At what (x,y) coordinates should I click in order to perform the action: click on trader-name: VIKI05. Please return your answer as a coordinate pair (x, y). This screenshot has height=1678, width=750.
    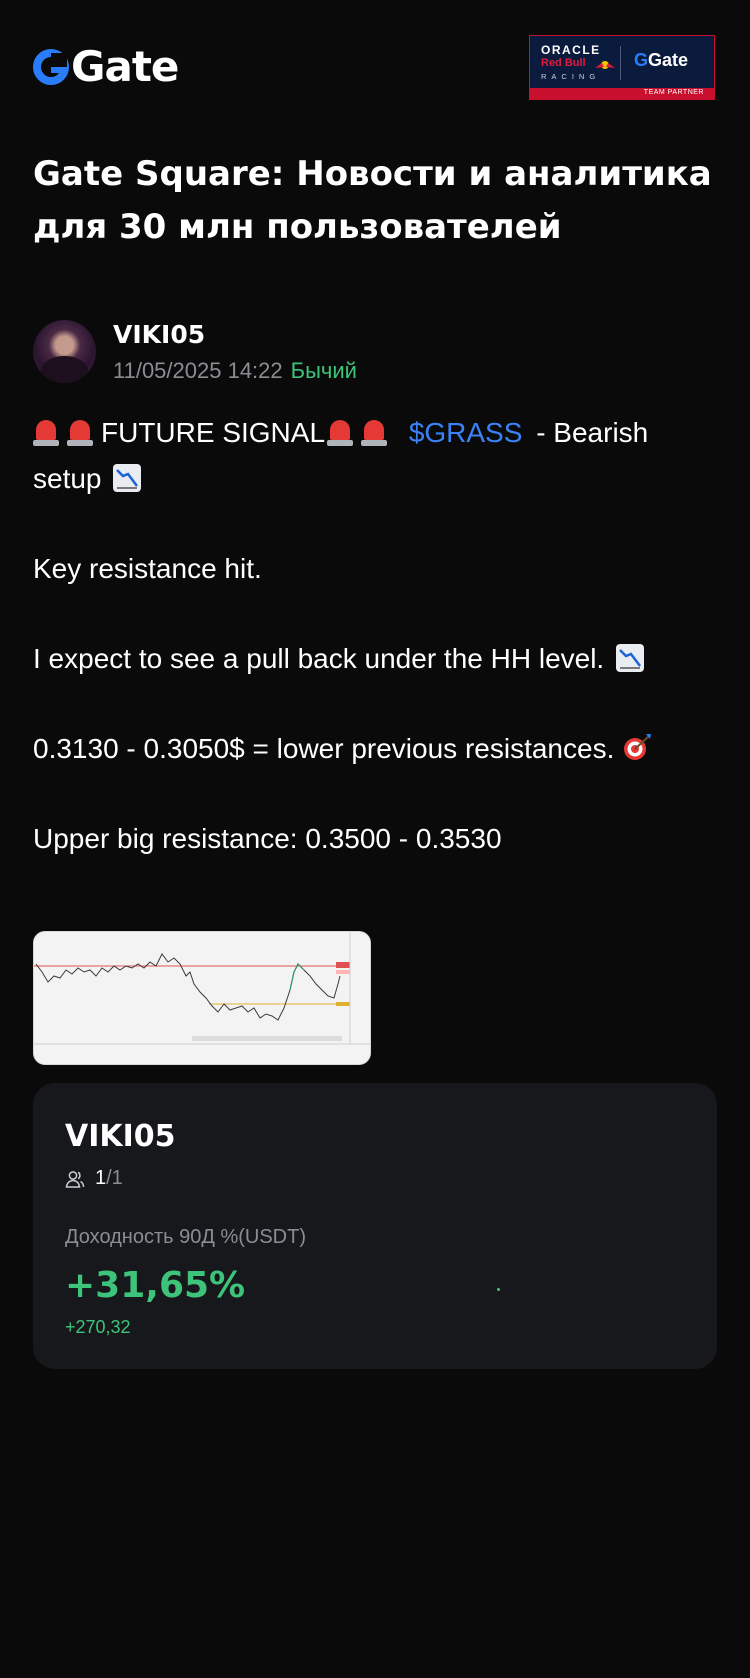
    Looking at the image, I should click on (120, 1136).